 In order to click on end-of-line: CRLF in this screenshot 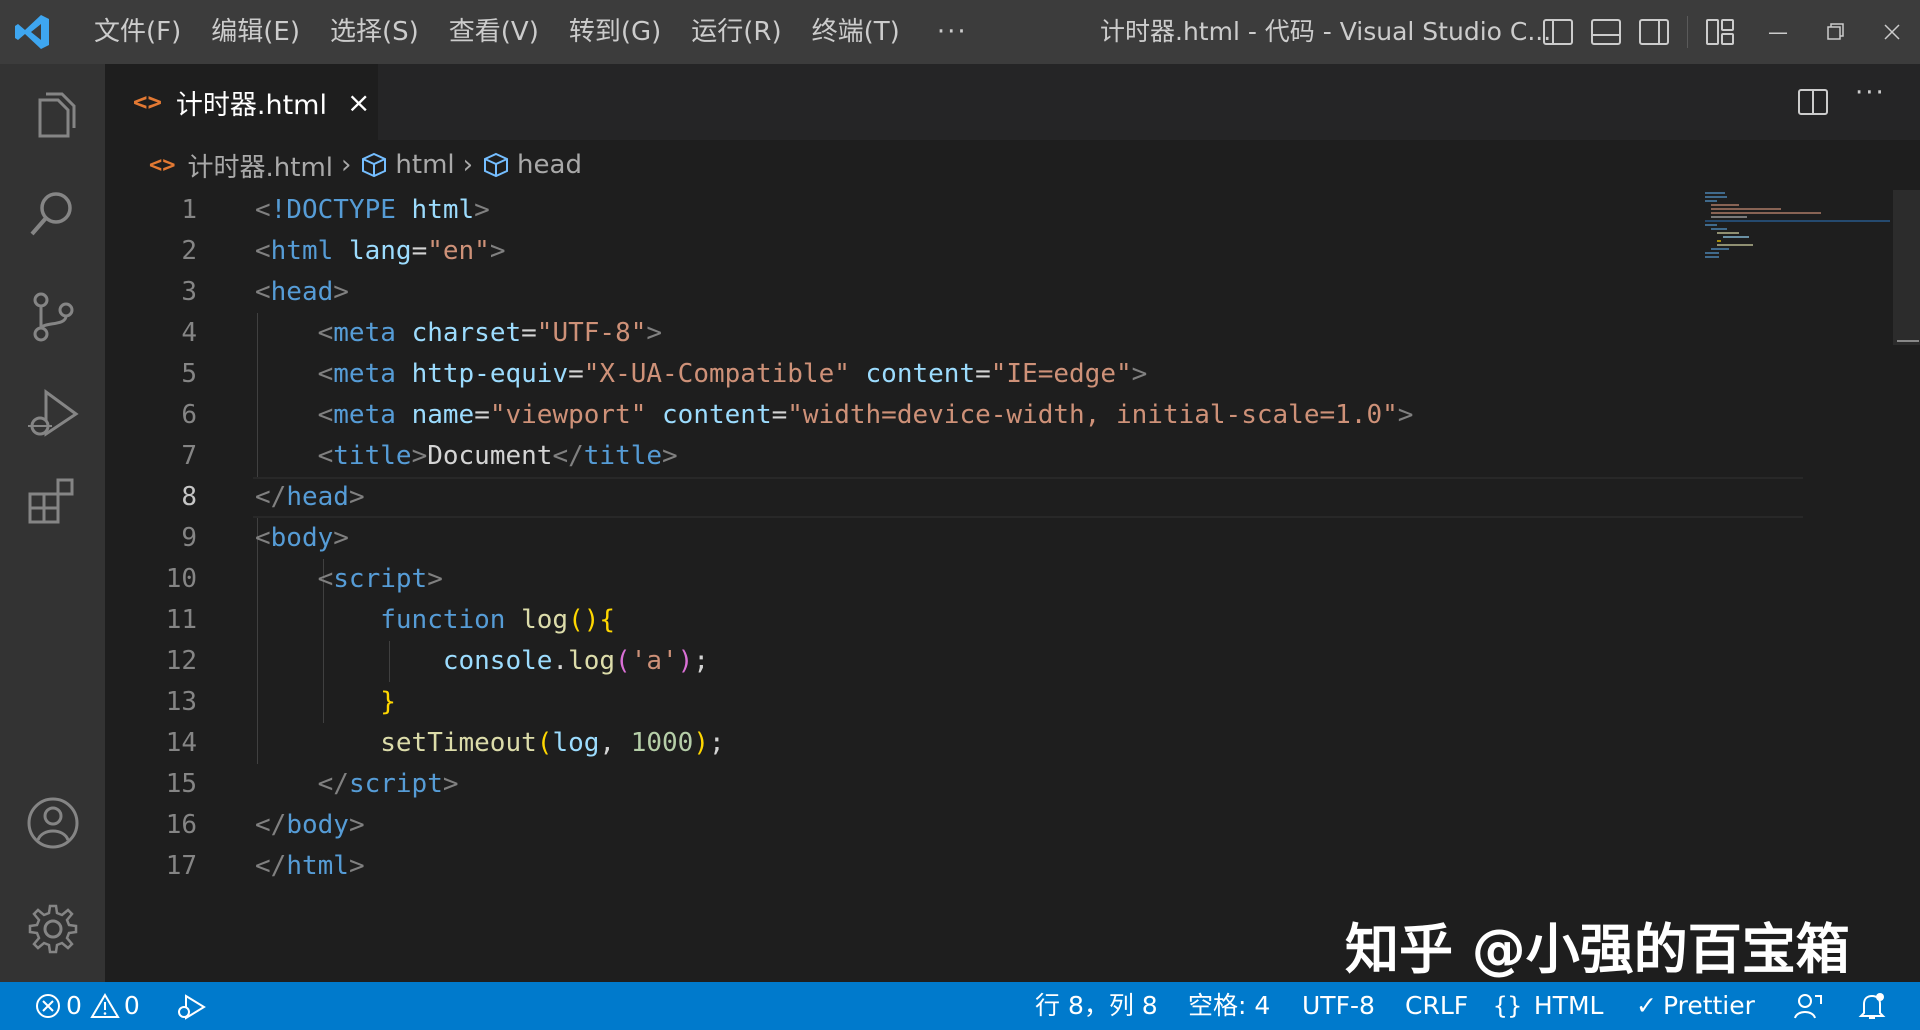, I will do `click(1436, 1006)`.